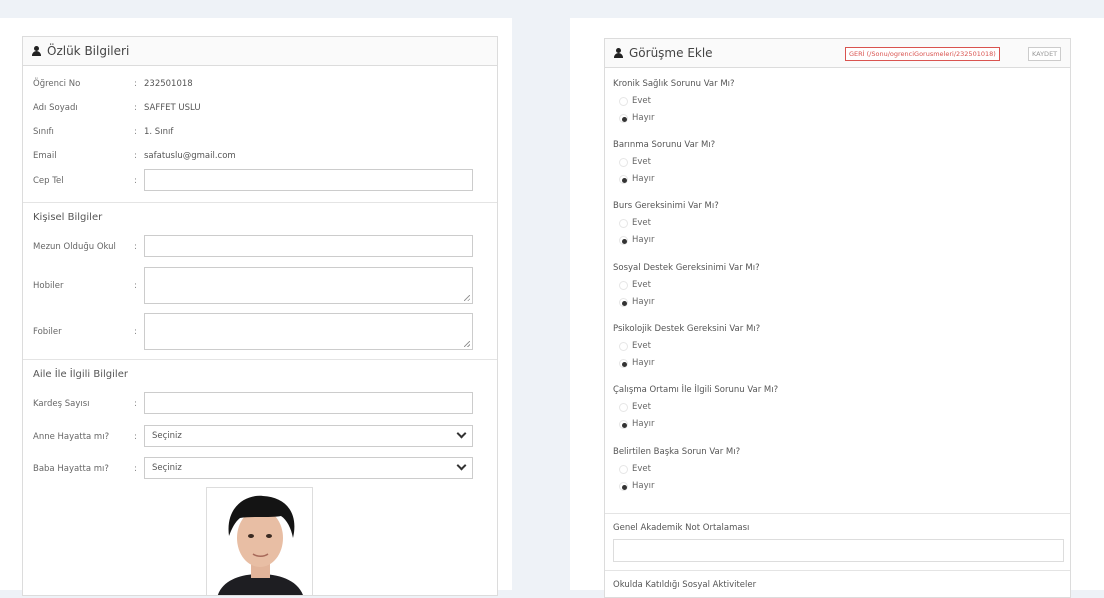  I want to click on question-label: Çalışma Ortamı İle İlgili Sorunu Var Mı?, so click(696, 390).